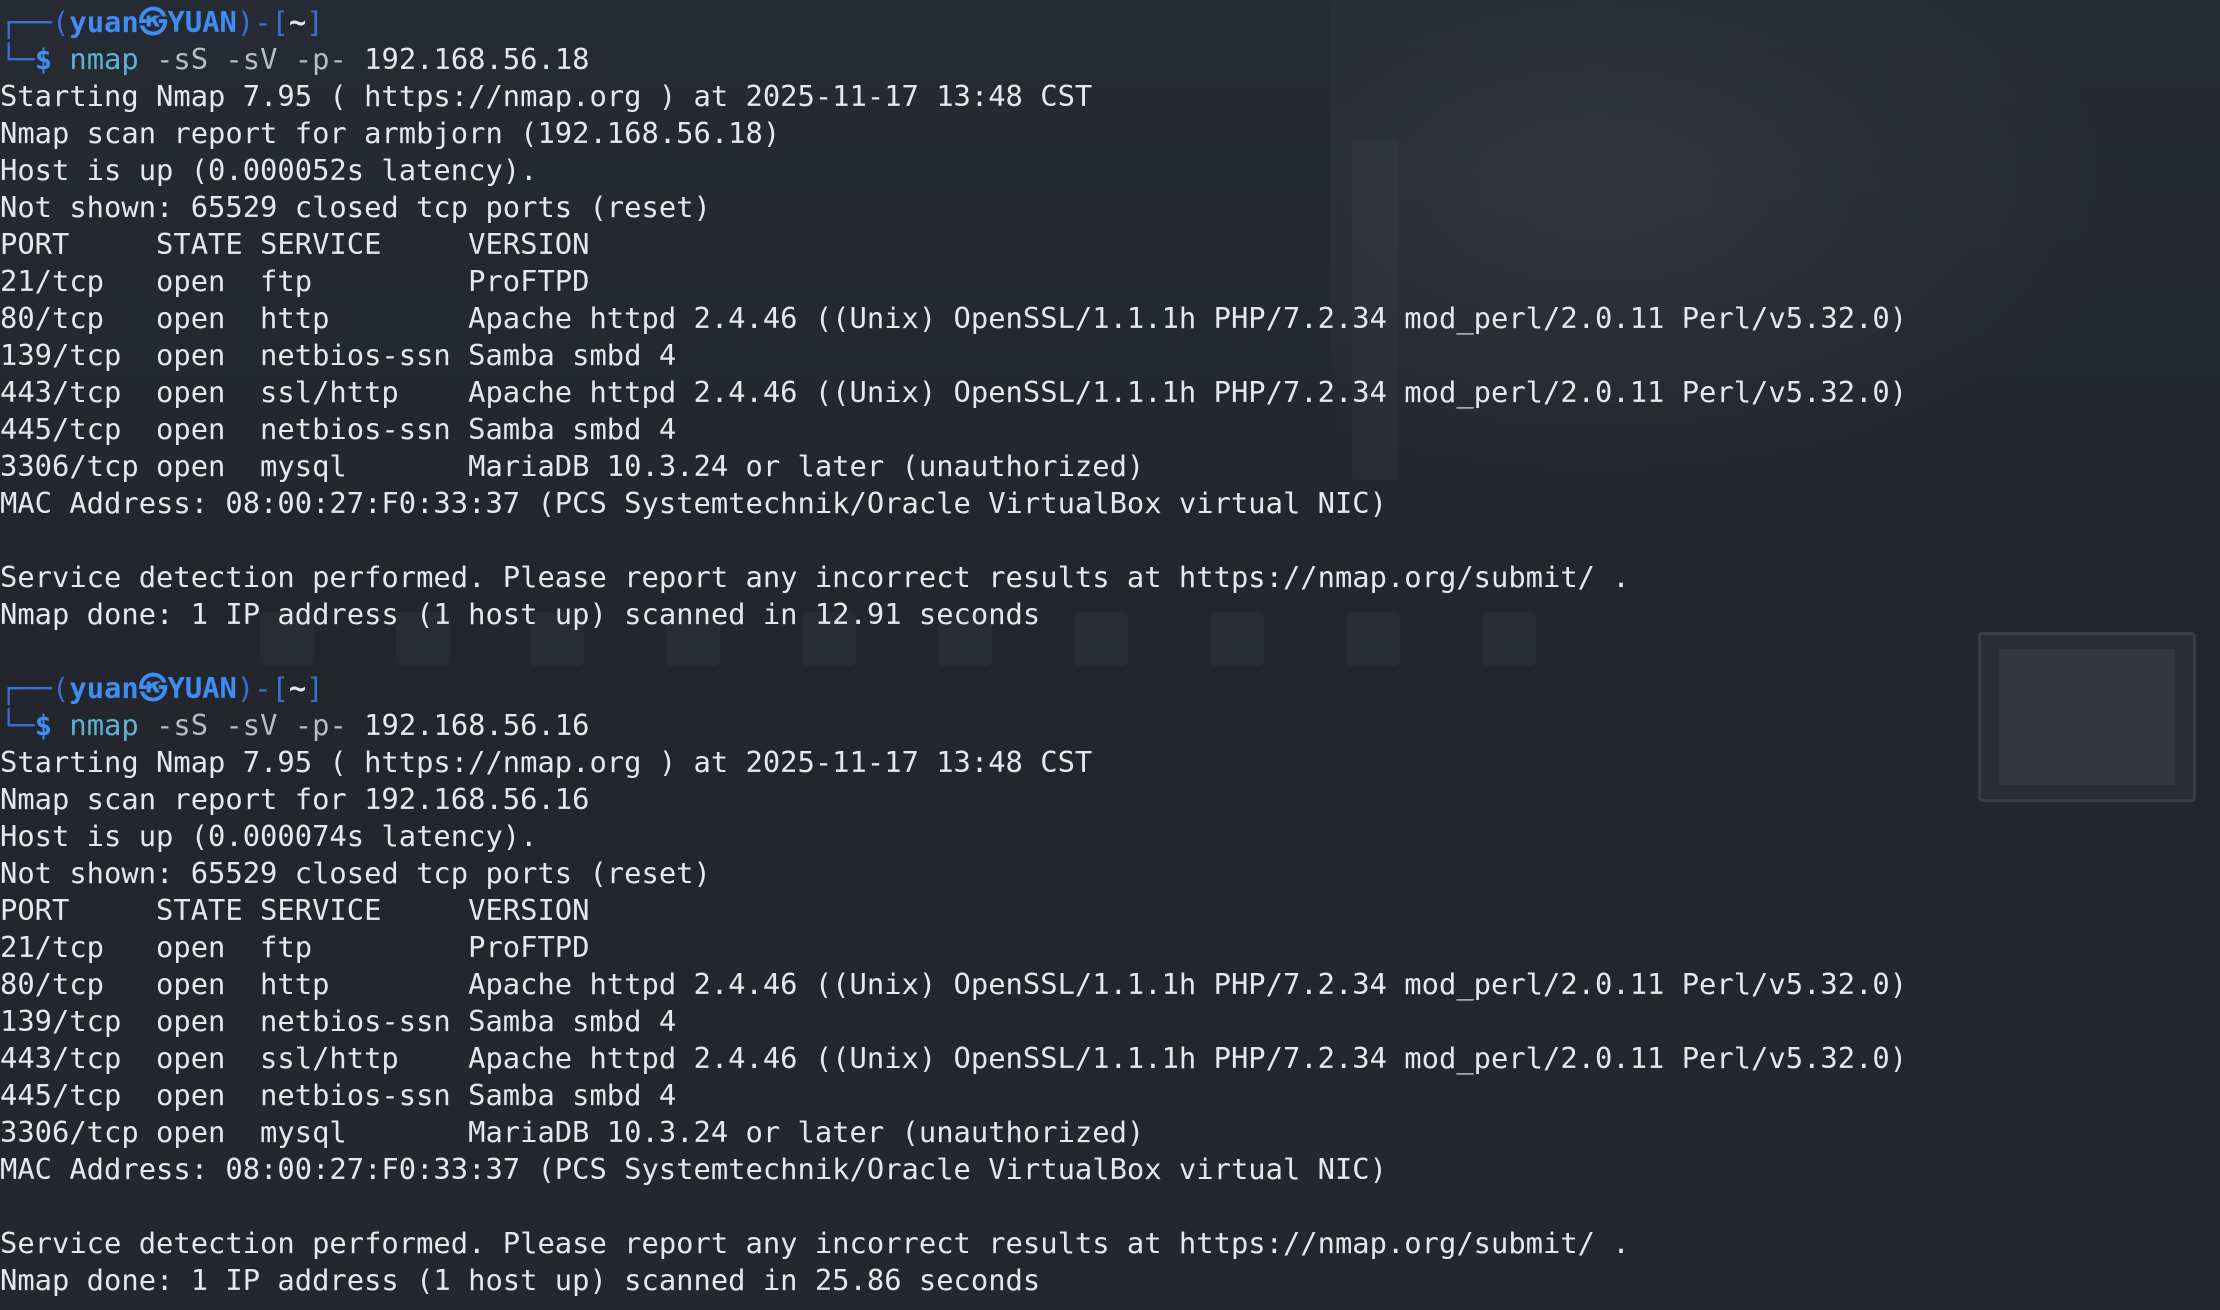  Describe the element at coordinates (477, 725) in the screenshot. I see `command-target: 192.168.56.16` at that location.